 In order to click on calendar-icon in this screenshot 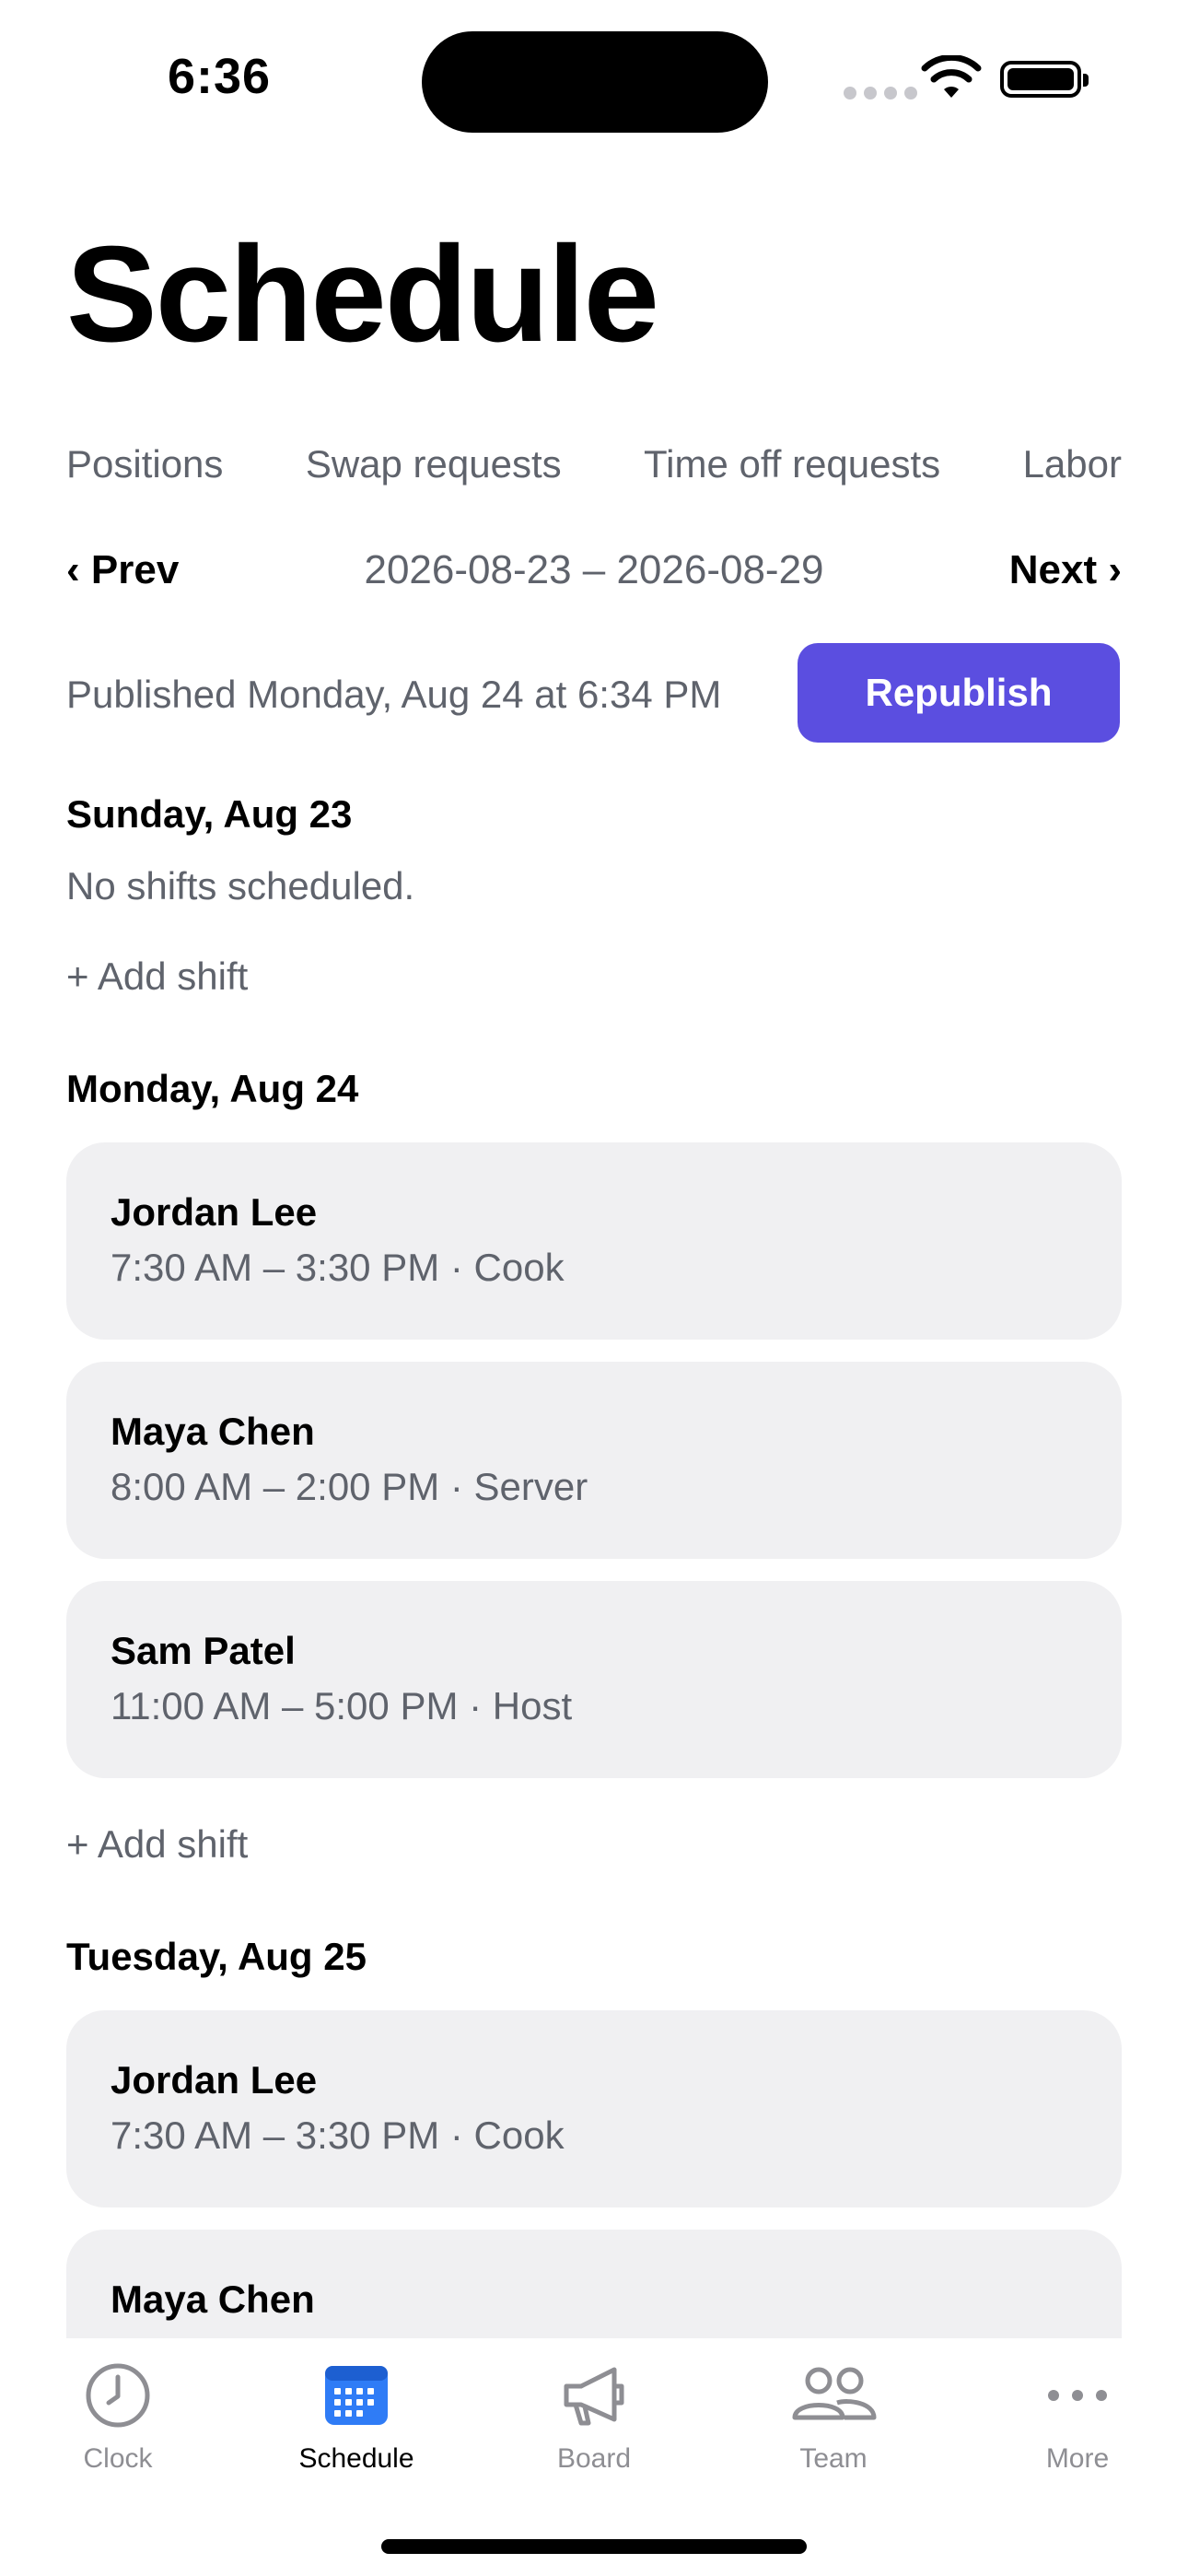, I will do `click(356, 2395)`.